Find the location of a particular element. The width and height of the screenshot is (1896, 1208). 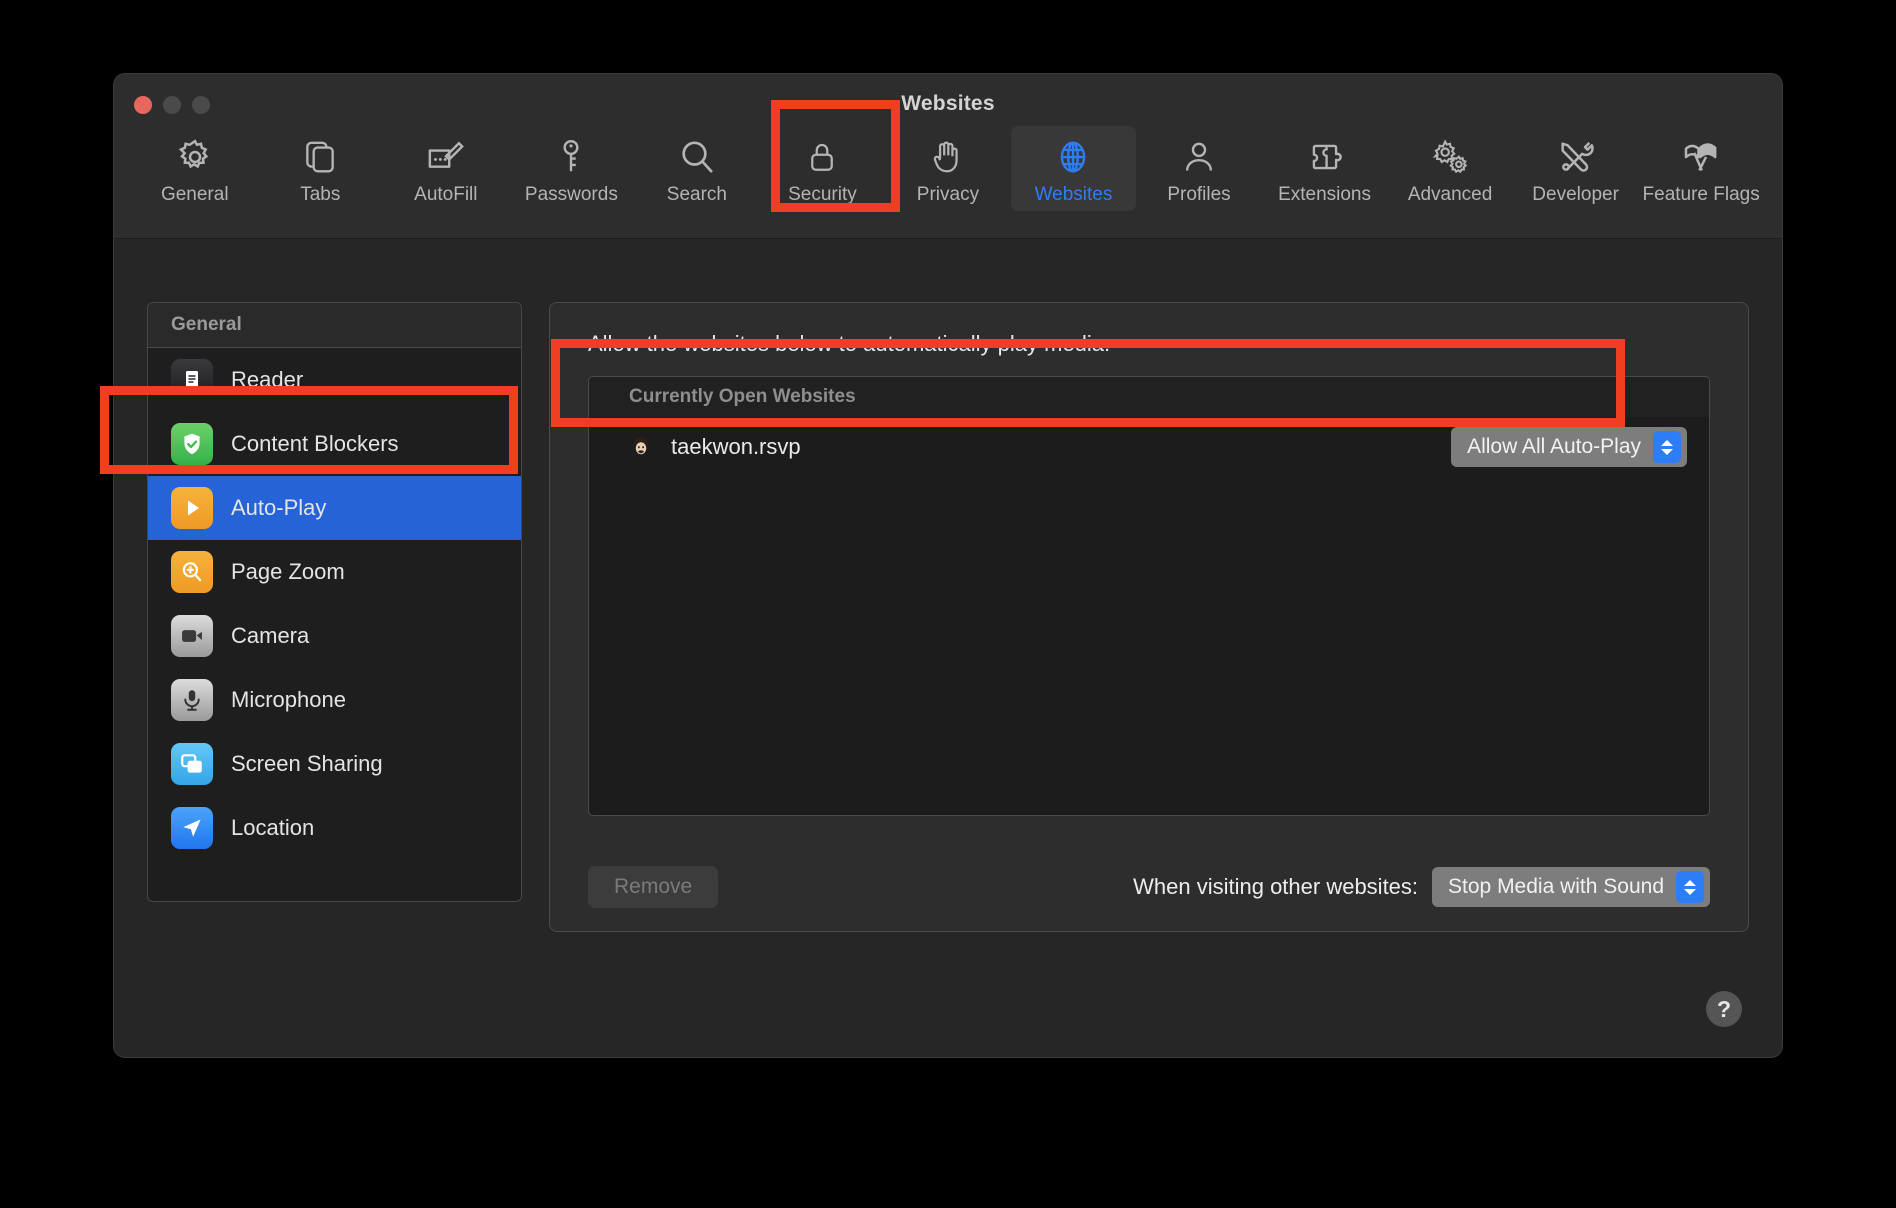

toolbar-label: Search is located at coordinates (696, 194).